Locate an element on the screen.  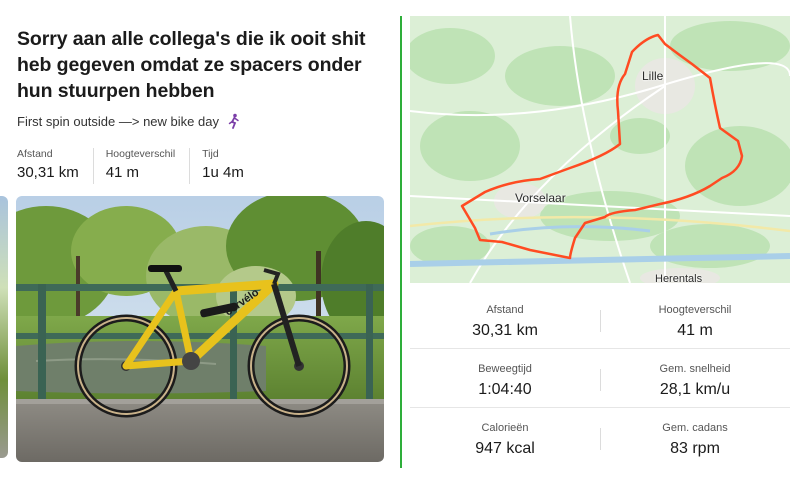
stat-label: Gem. snelheid is located at coordinates (695, 369).